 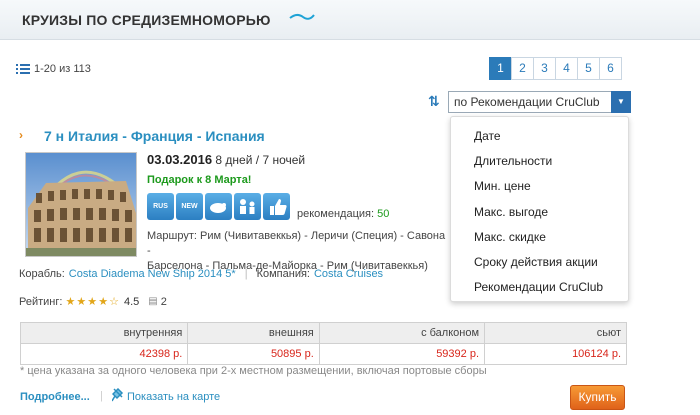 I want to click on ship-label: Корабль:, so click(x=42, y=274).